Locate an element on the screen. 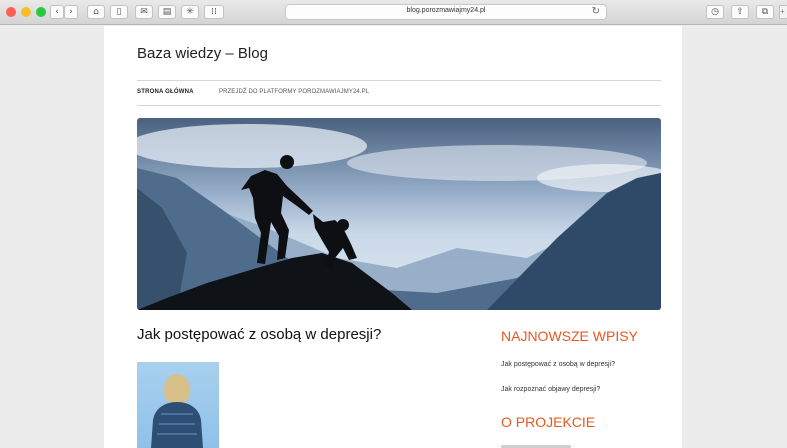  address-bar: blog.porozmawiajmy24.pl ↻ is located at coordinates (446, 12).